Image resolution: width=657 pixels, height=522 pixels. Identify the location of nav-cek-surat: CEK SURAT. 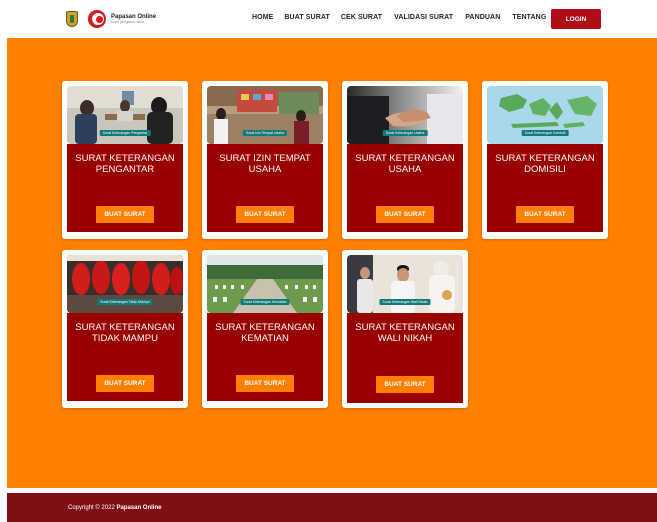
(361, 17).